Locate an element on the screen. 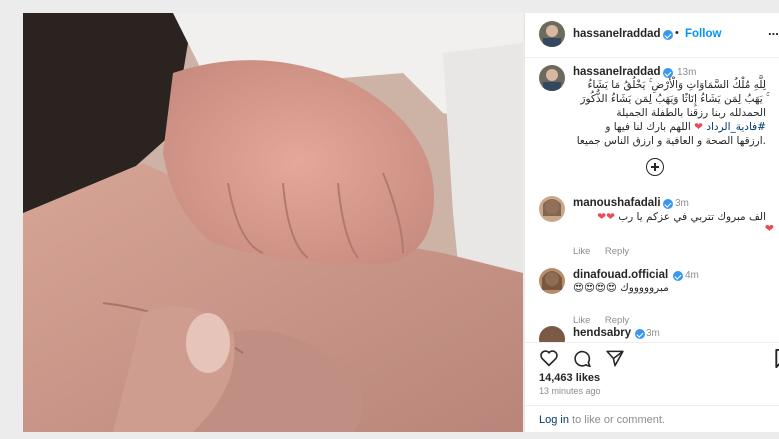 The image size is (779, 439). comment-text: الف مبروك تتربي في عزكم يا رب ❤❤ is located at coordinates (650, 217).